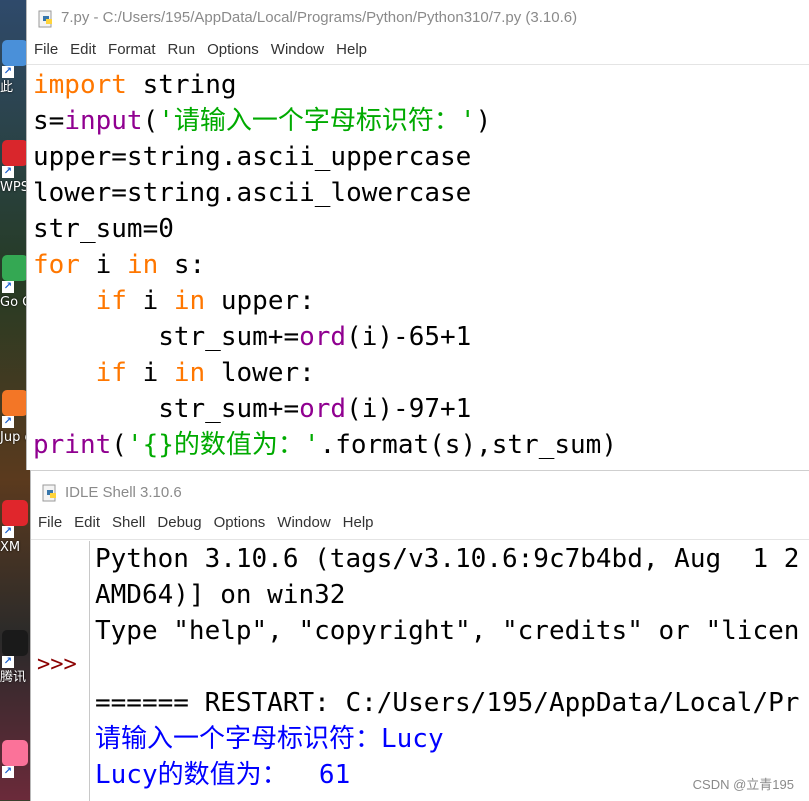 Image resolution: width=809 pixels, height=801 pixels. What do you see at coordinates (358, 521) in the screenshot?
I see `shell-menu-help: Help` at bounding box center [358, 521].